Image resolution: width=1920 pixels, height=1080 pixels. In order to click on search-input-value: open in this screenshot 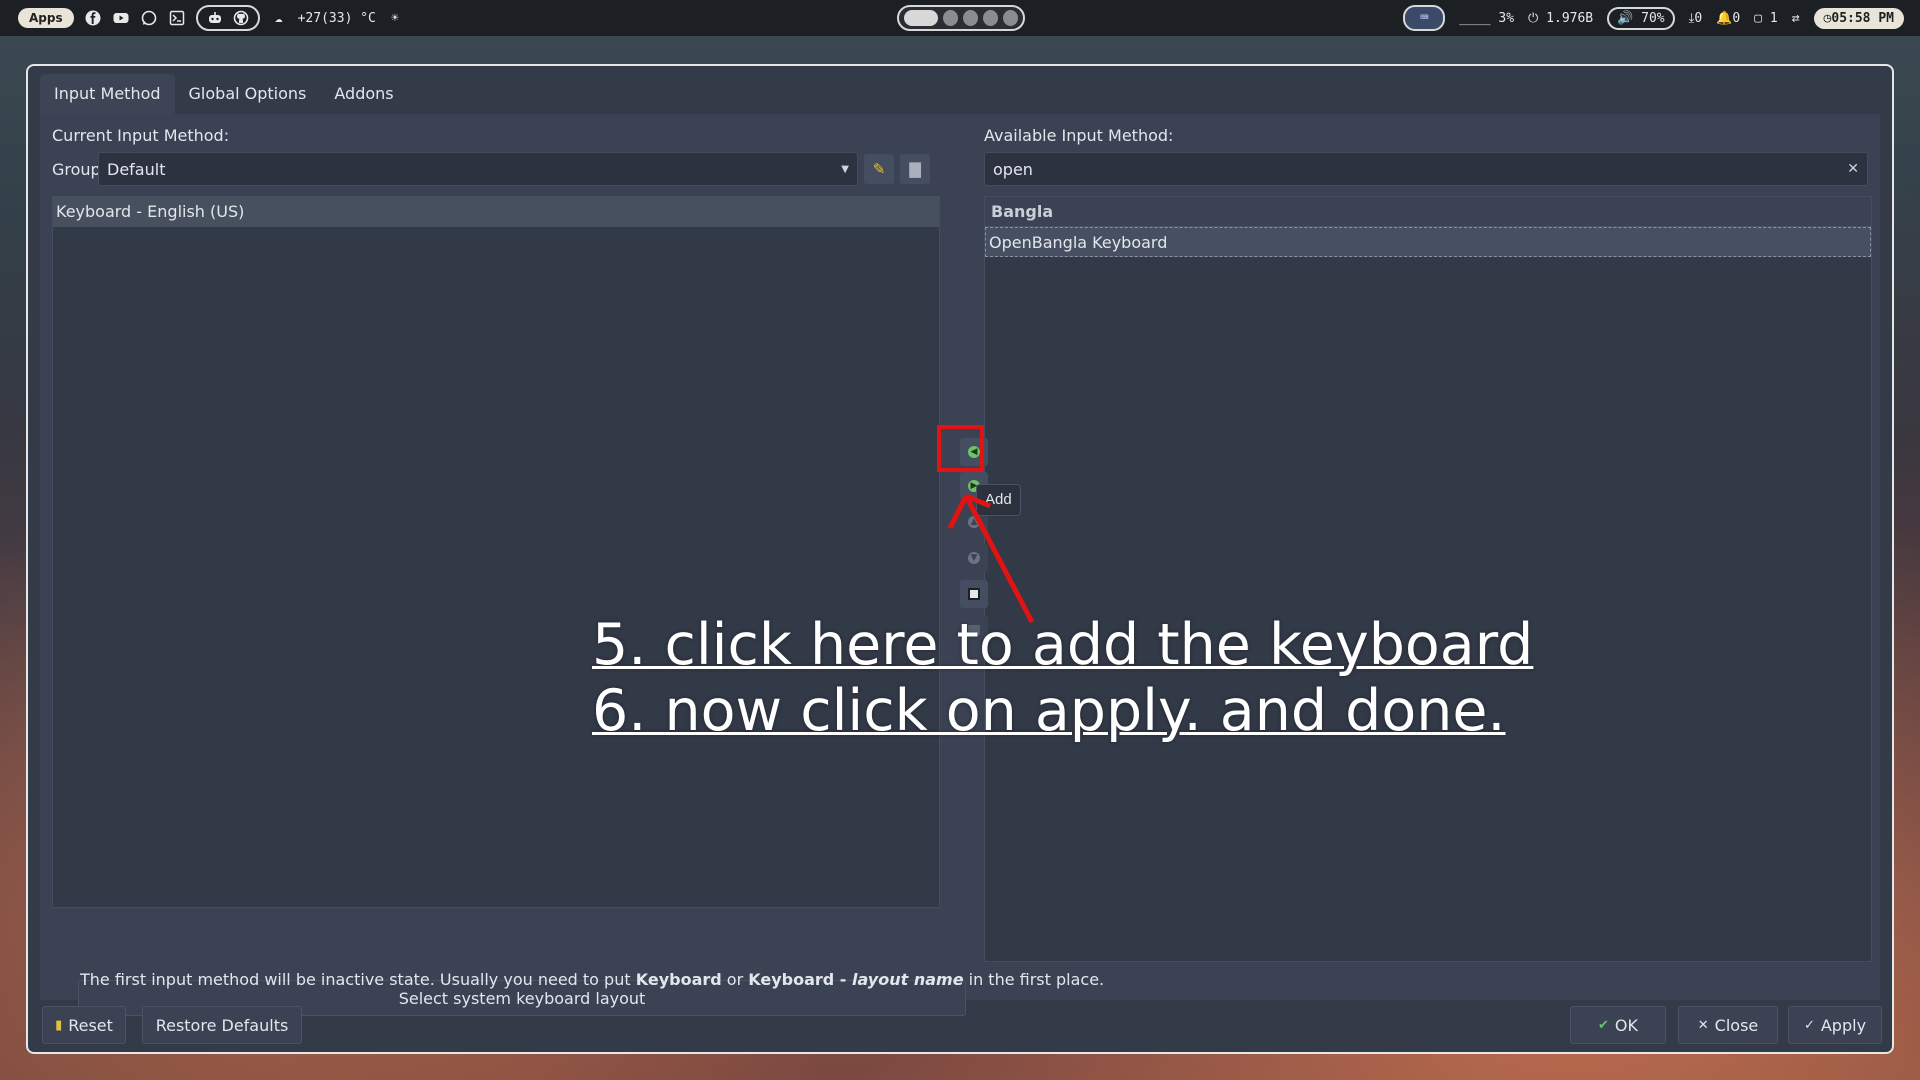, I will do `click(1013, 169)`.